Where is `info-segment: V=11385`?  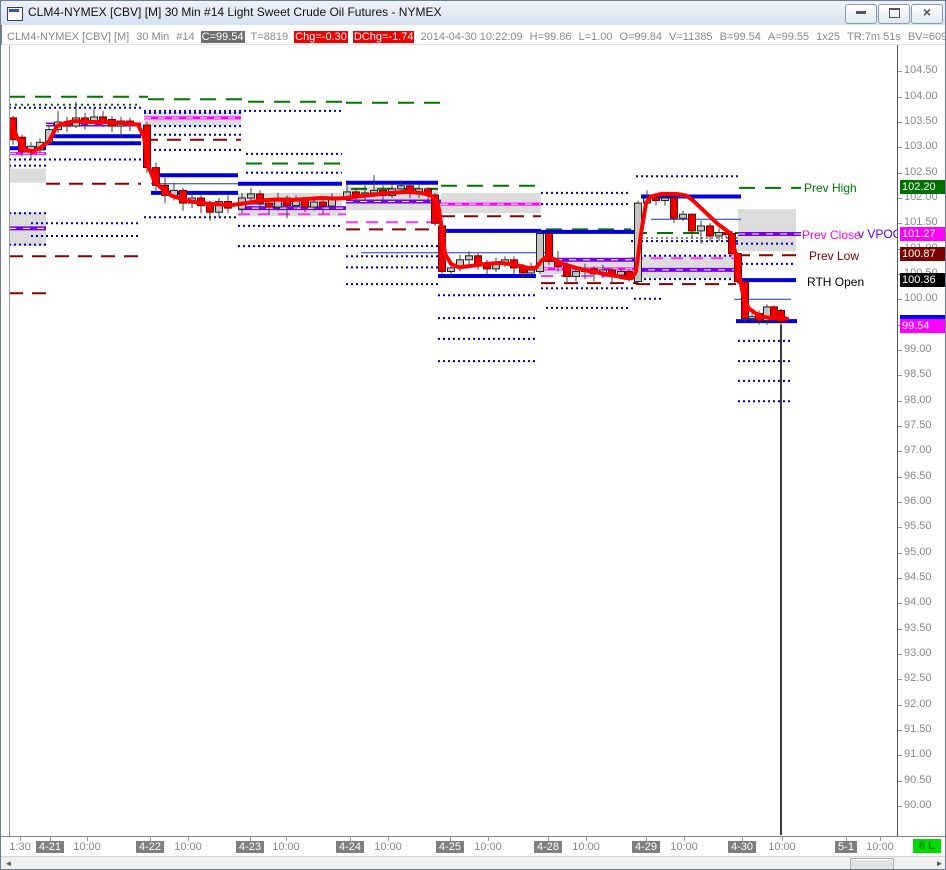 info-segment: V=11385 is located at coordinates (691, 37).